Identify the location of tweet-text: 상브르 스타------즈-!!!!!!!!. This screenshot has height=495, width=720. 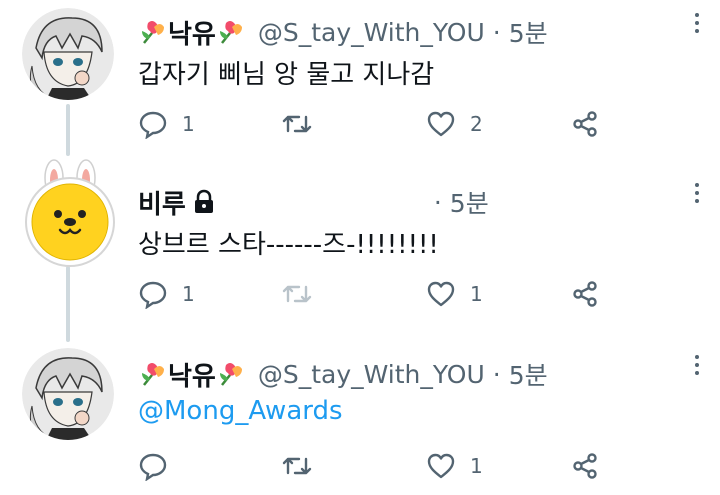
(288, 245).